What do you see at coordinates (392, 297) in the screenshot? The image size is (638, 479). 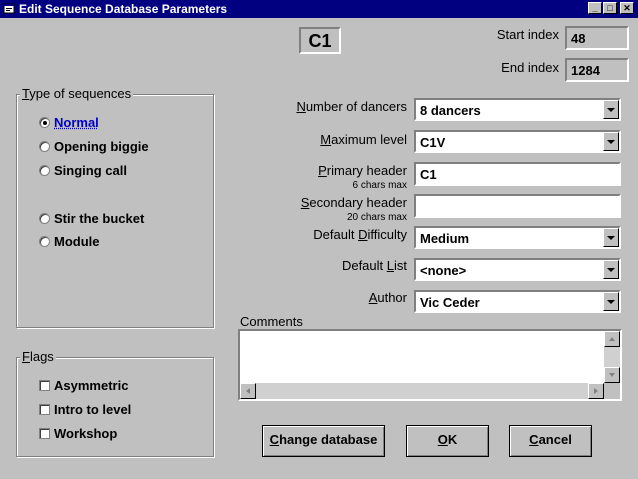 I see `author-label-text: uthor` at bounding box center [392, 297].